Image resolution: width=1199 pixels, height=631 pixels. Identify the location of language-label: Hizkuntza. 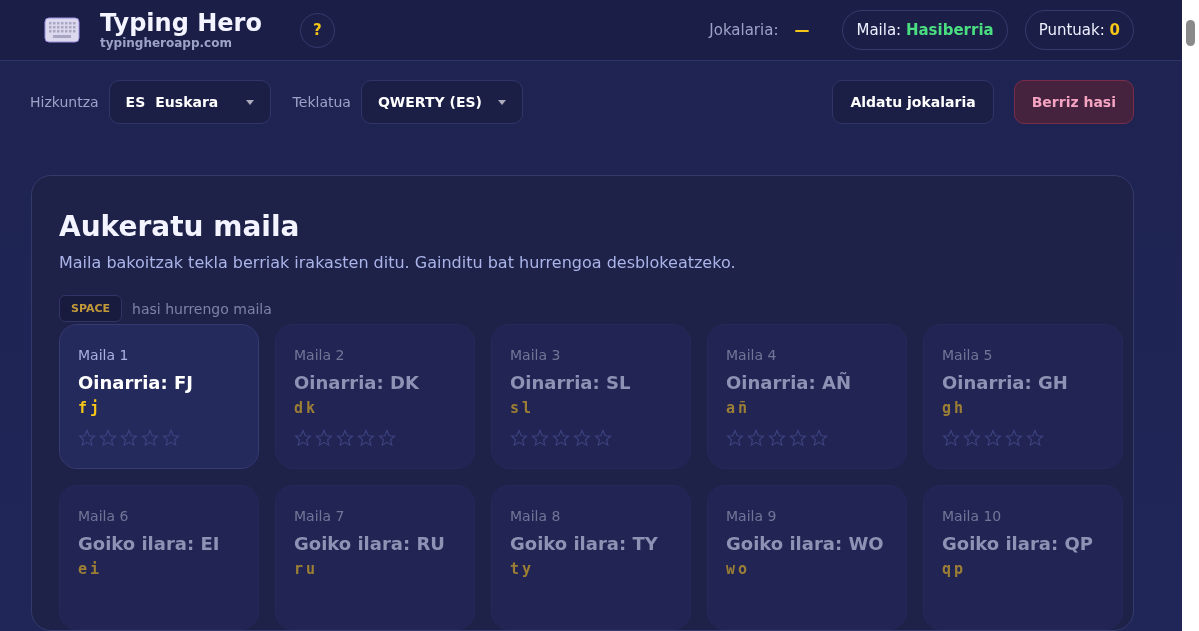
(64, 102).